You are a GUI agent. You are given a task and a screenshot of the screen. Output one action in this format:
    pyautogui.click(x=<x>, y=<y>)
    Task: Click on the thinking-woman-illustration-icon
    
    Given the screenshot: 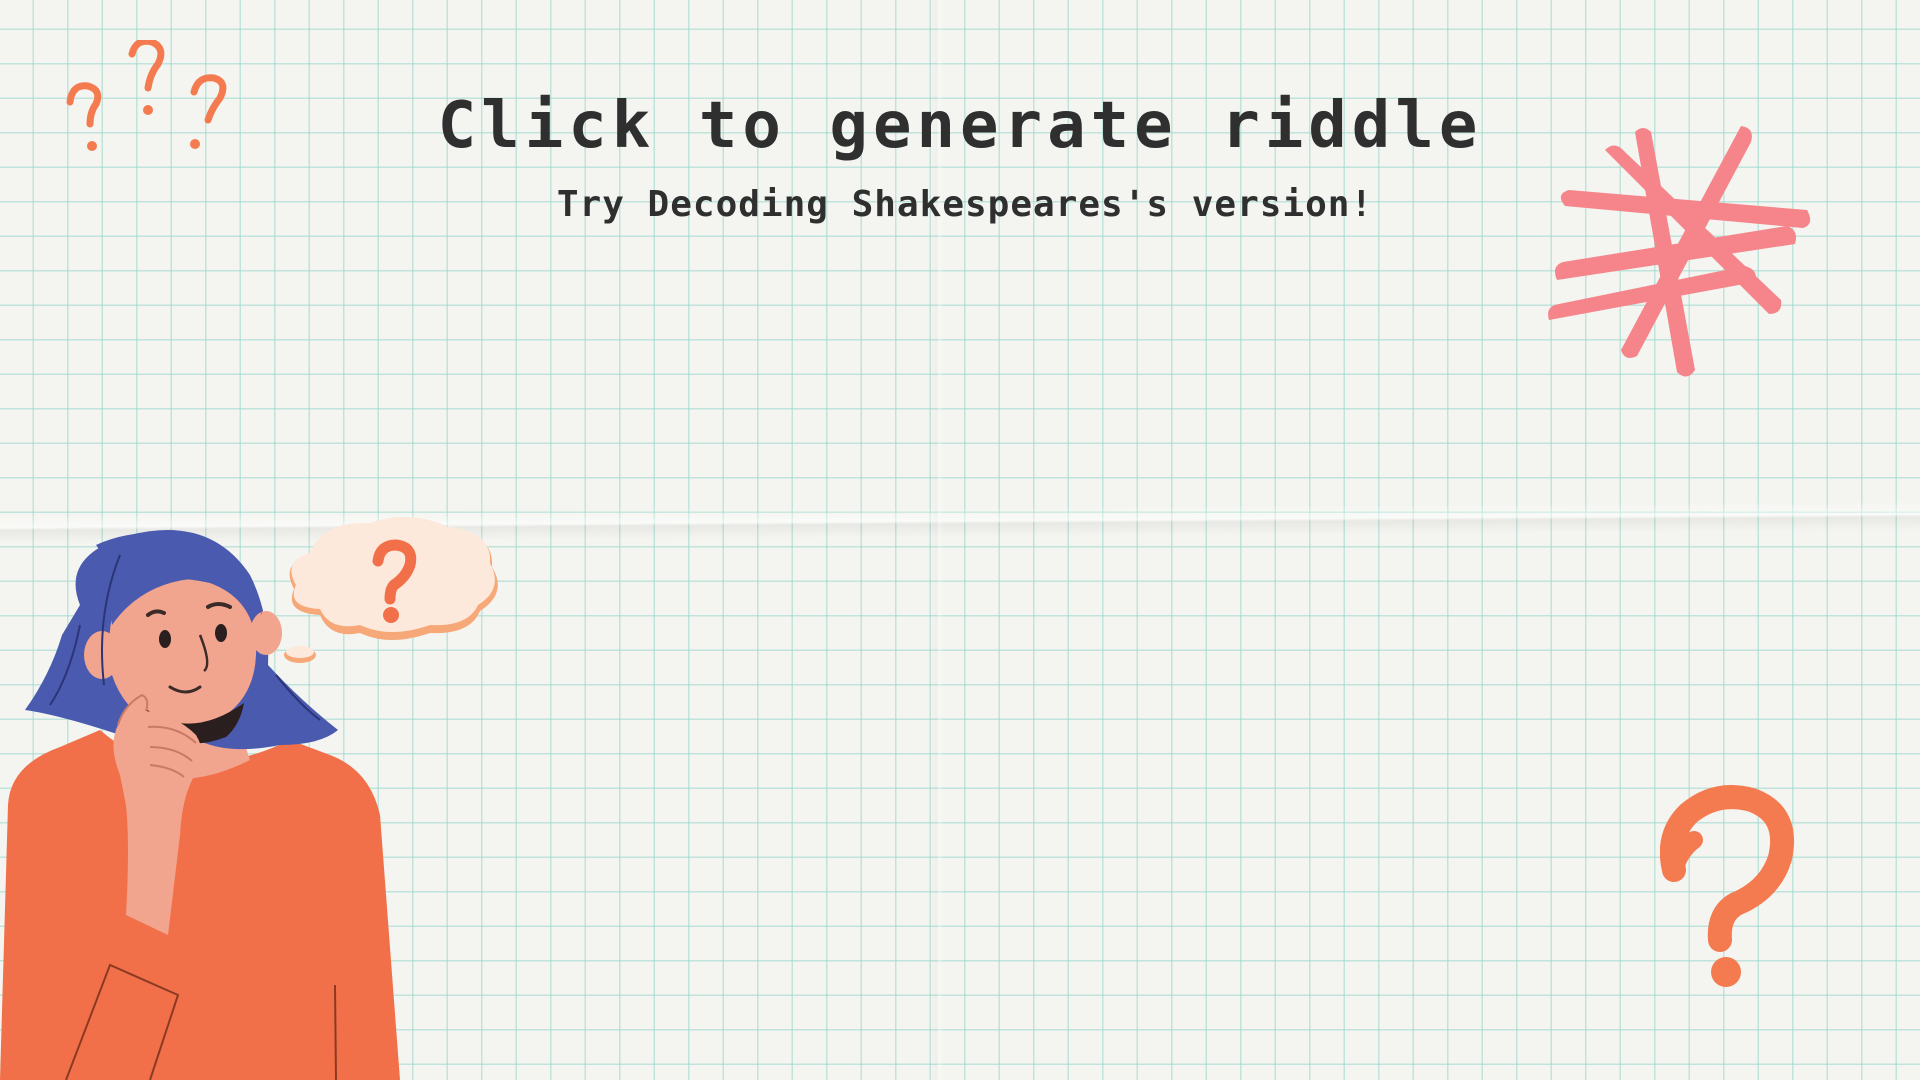 What is the action you would take?
    pyautogui.click(x=200, y=805)
    